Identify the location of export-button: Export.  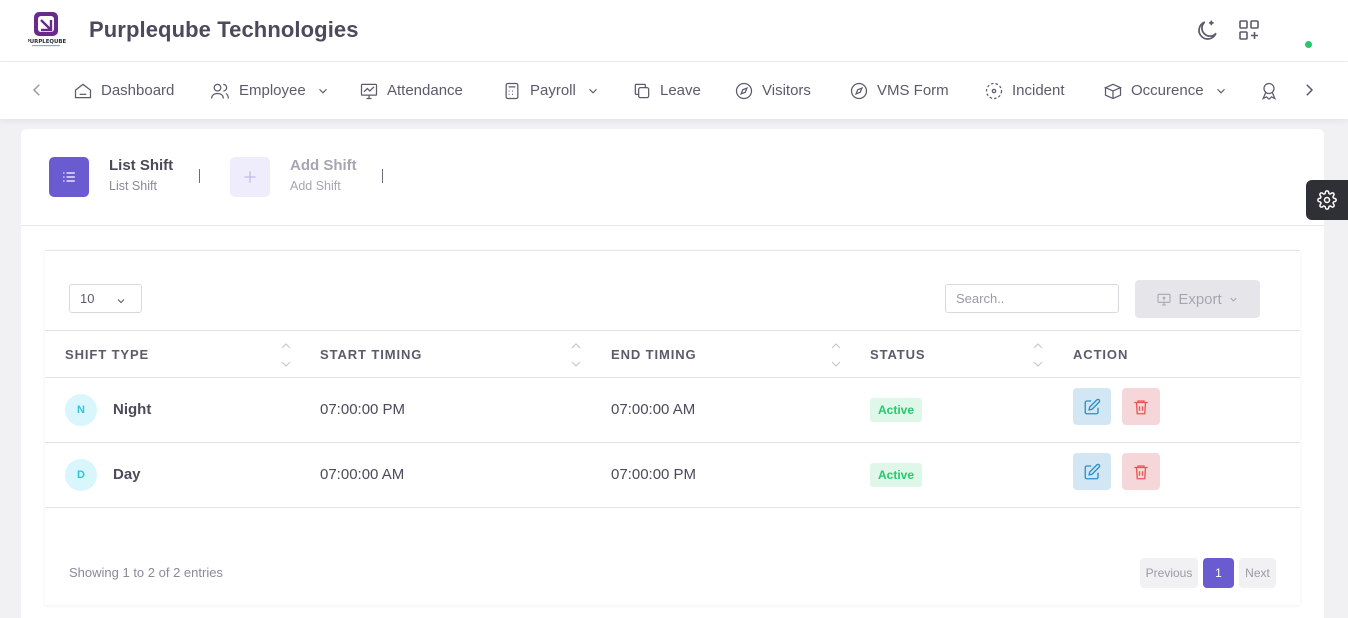
(1197, 299).